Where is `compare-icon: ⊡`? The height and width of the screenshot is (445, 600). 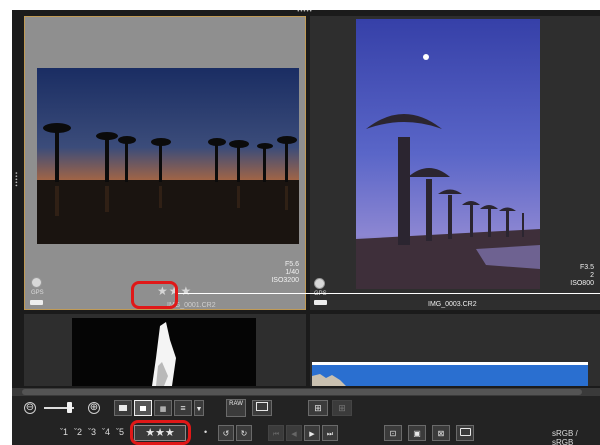 compare-icon: ⊡ is located at coordinates (393, 433).